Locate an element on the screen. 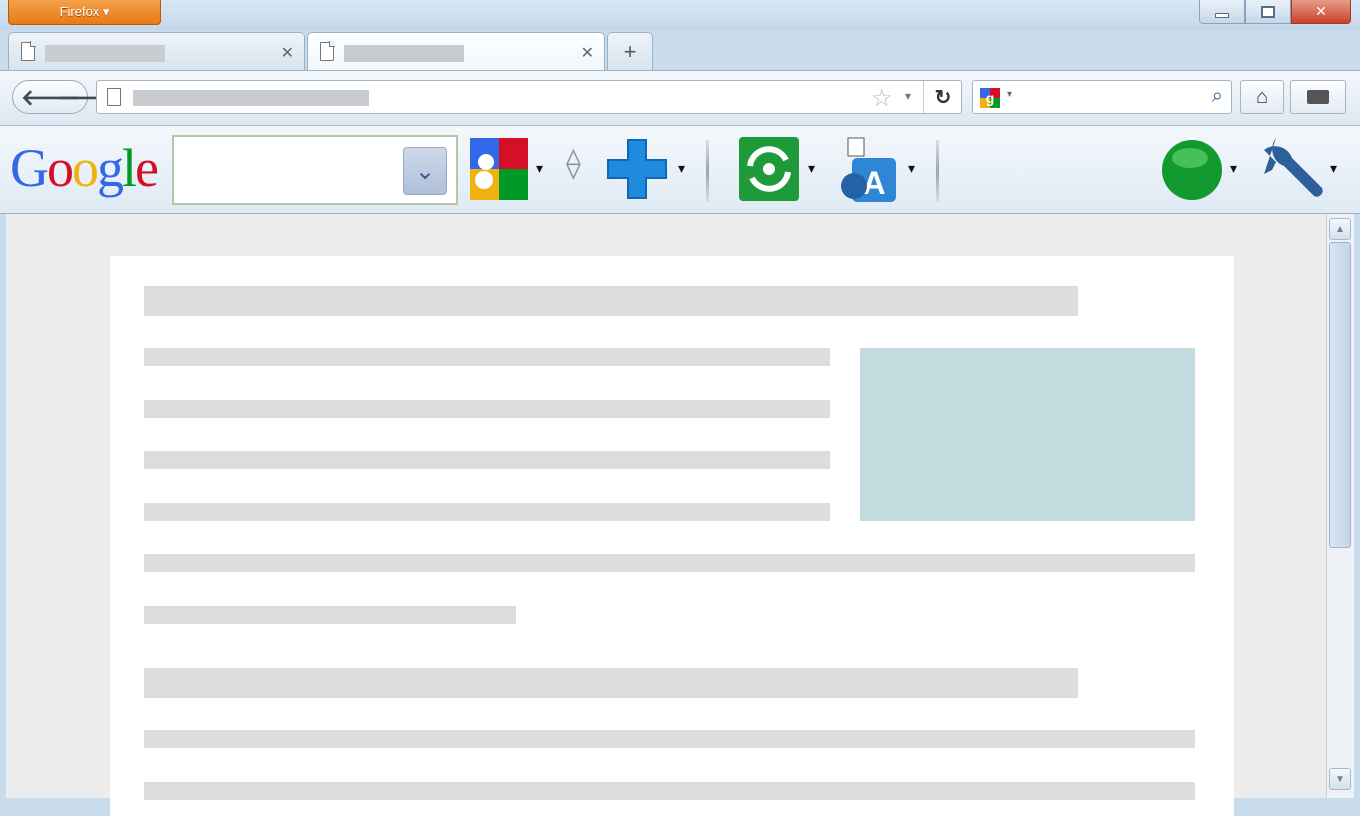 The height and width of the screenshot is (816, 1360). new-tab-button: + is located at coordinates (630, 51).